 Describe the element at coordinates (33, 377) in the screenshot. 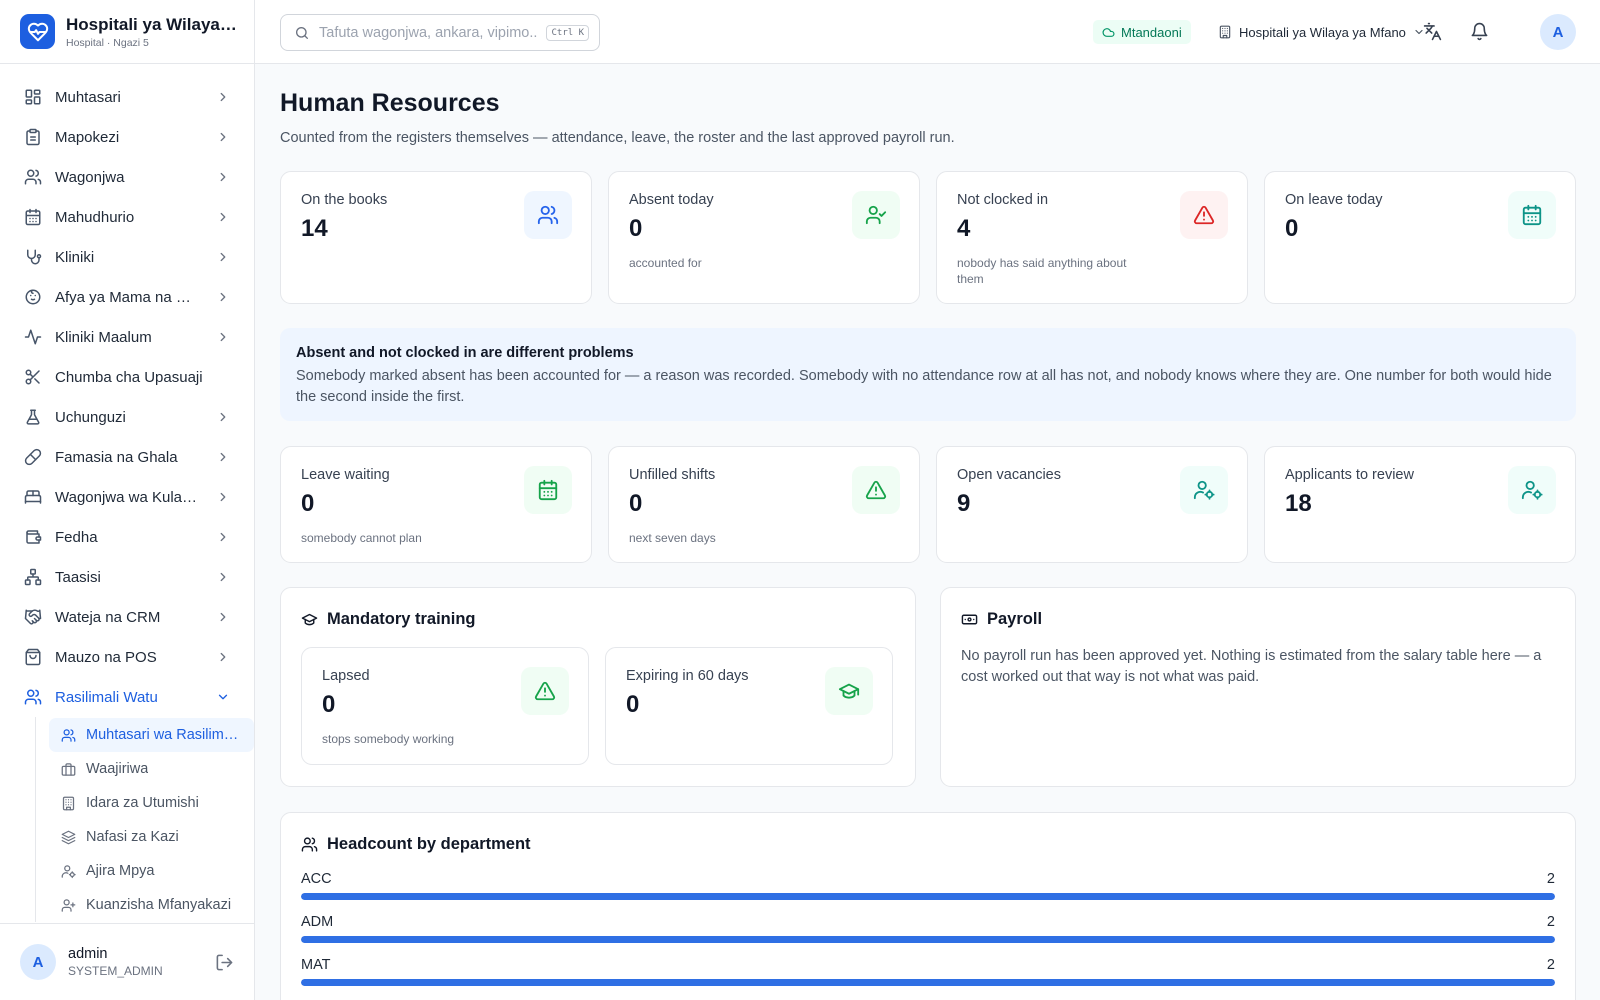

I see `scissors-icon` at that location.